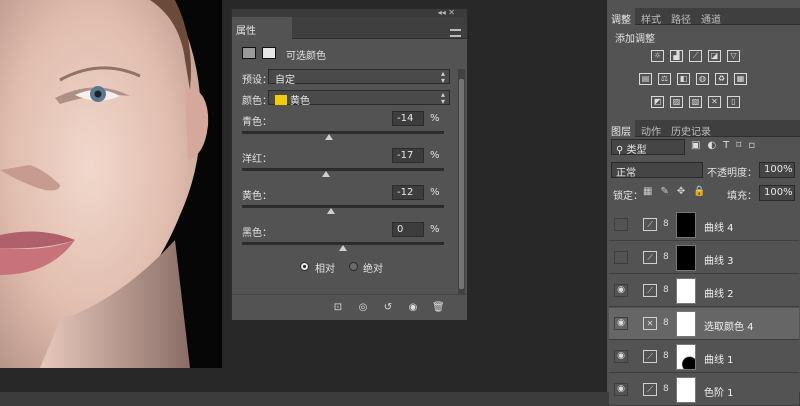 This screenshot has width=800, height=406. I want to click on layer-row: ⟋ 8 曲线 4, so click(704, 225).